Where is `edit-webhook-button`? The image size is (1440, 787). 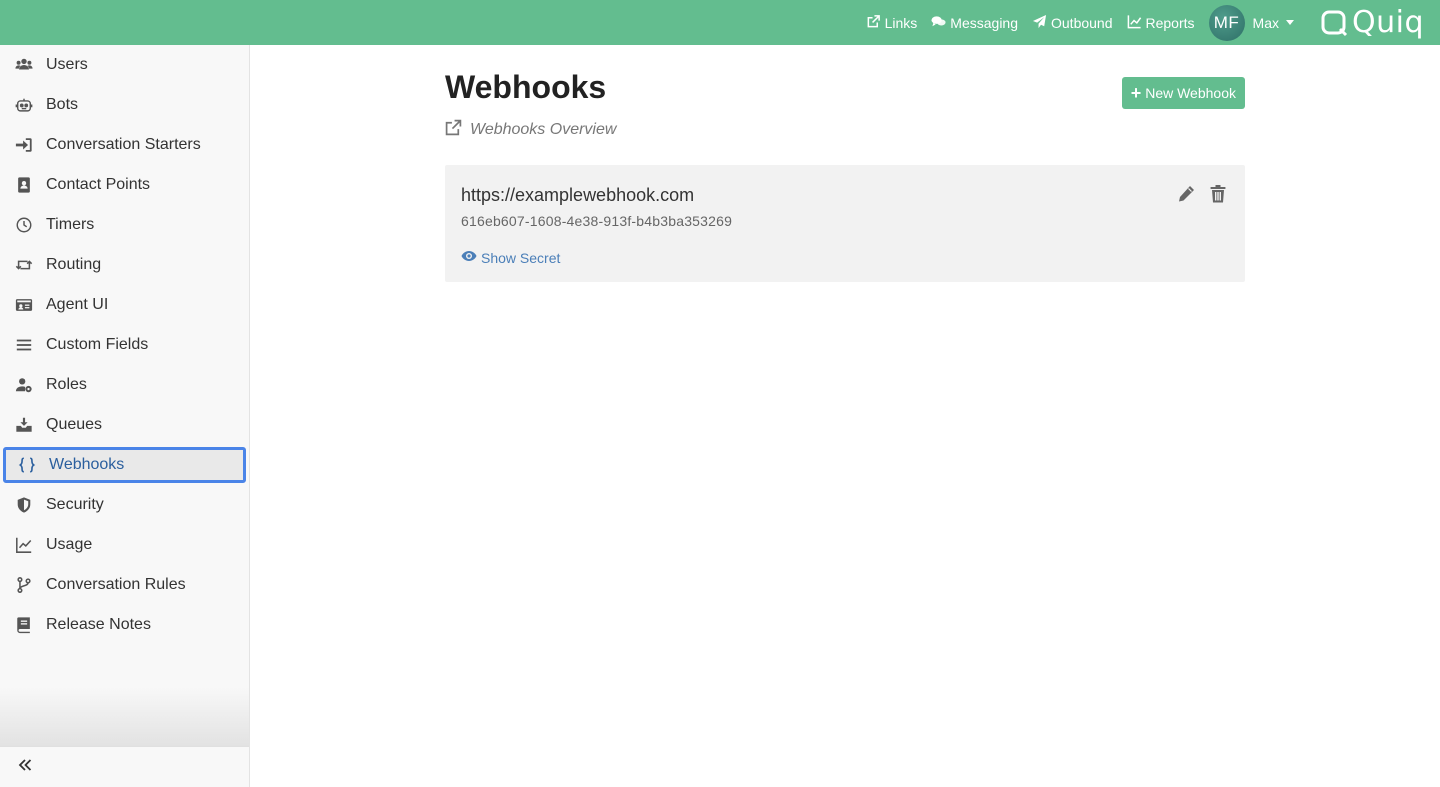
edit-webhook-button is located at coordinates (1186, 196).